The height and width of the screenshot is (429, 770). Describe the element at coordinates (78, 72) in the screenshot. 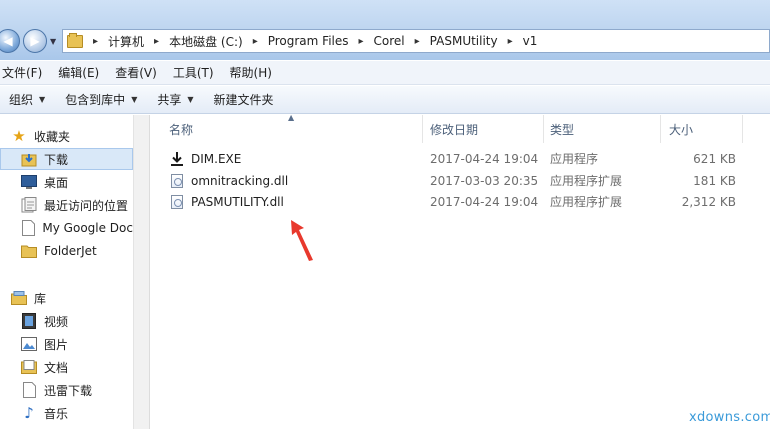

I see `menu-edit: 编辑(E)` at that location.